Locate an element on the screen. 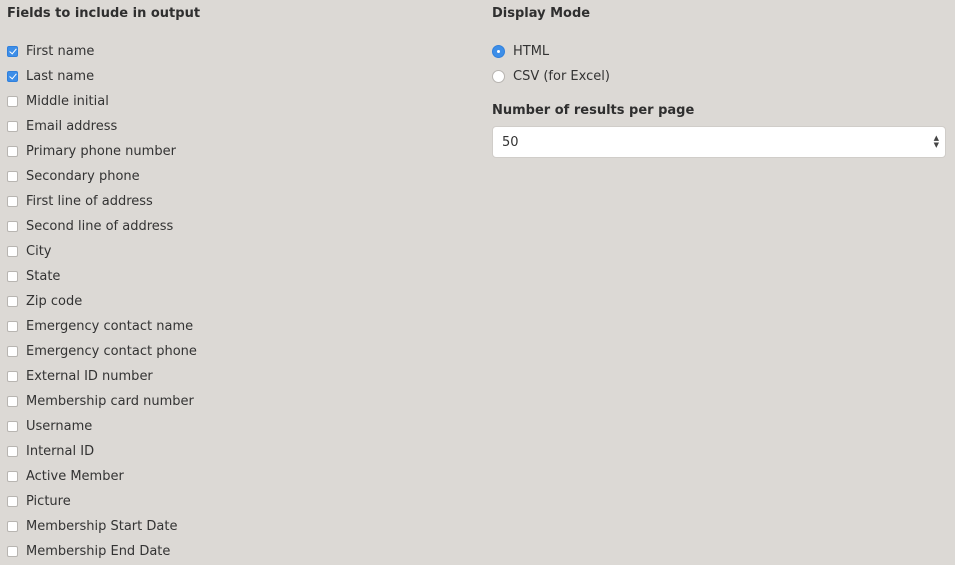 The height and width of the screenshot is (565, 955). field-checkbox-external-id: External ID number is located at coordinates (237, 376).